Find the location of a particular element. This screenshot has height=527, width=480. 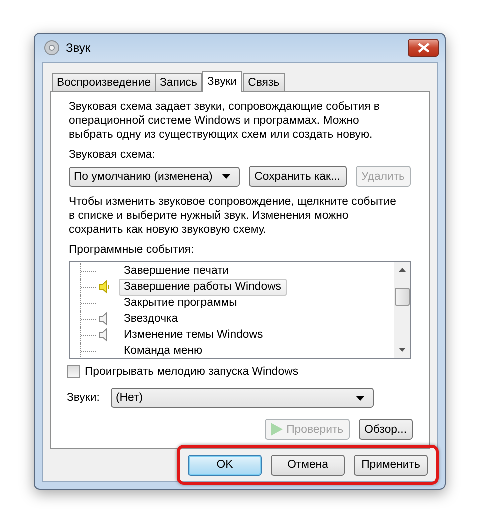

scroll-down-icon is located at coordinates (402, 350).